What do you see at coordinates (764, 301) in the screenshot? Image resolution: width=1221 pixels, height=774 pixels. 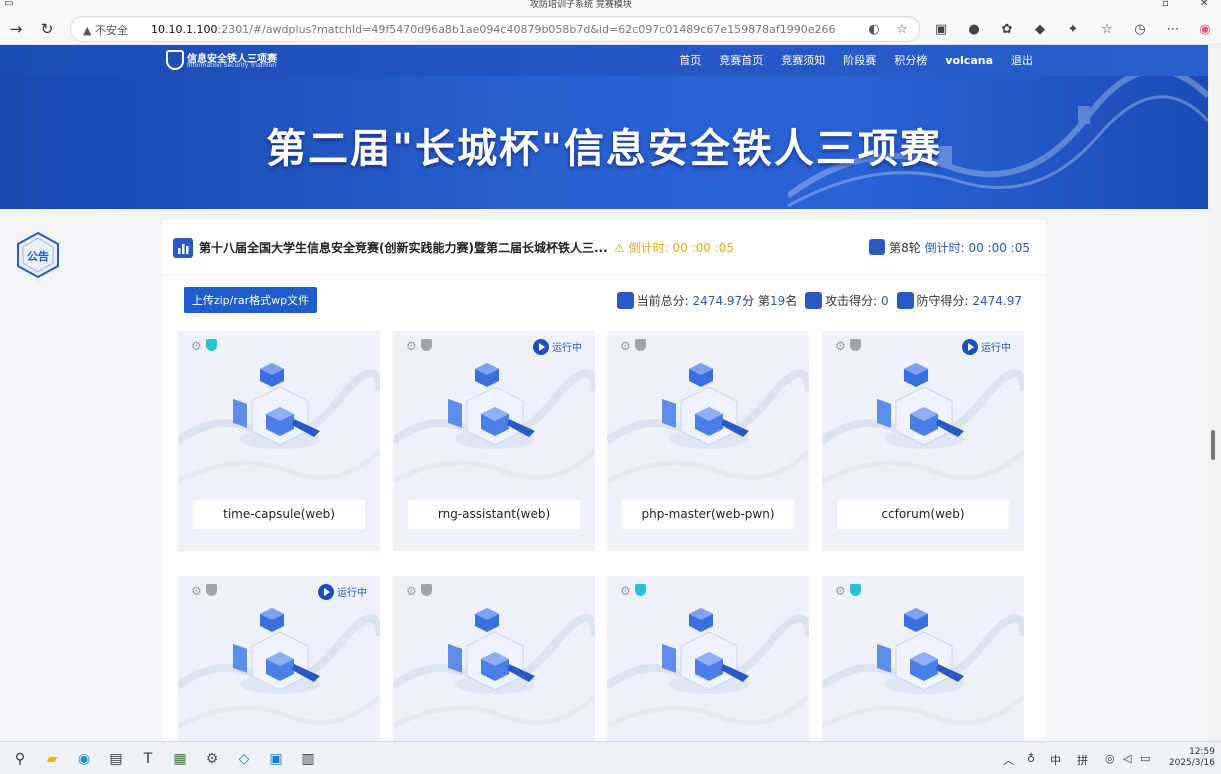 I see `rank-prefix: 第` at bounding box center [764, 301].